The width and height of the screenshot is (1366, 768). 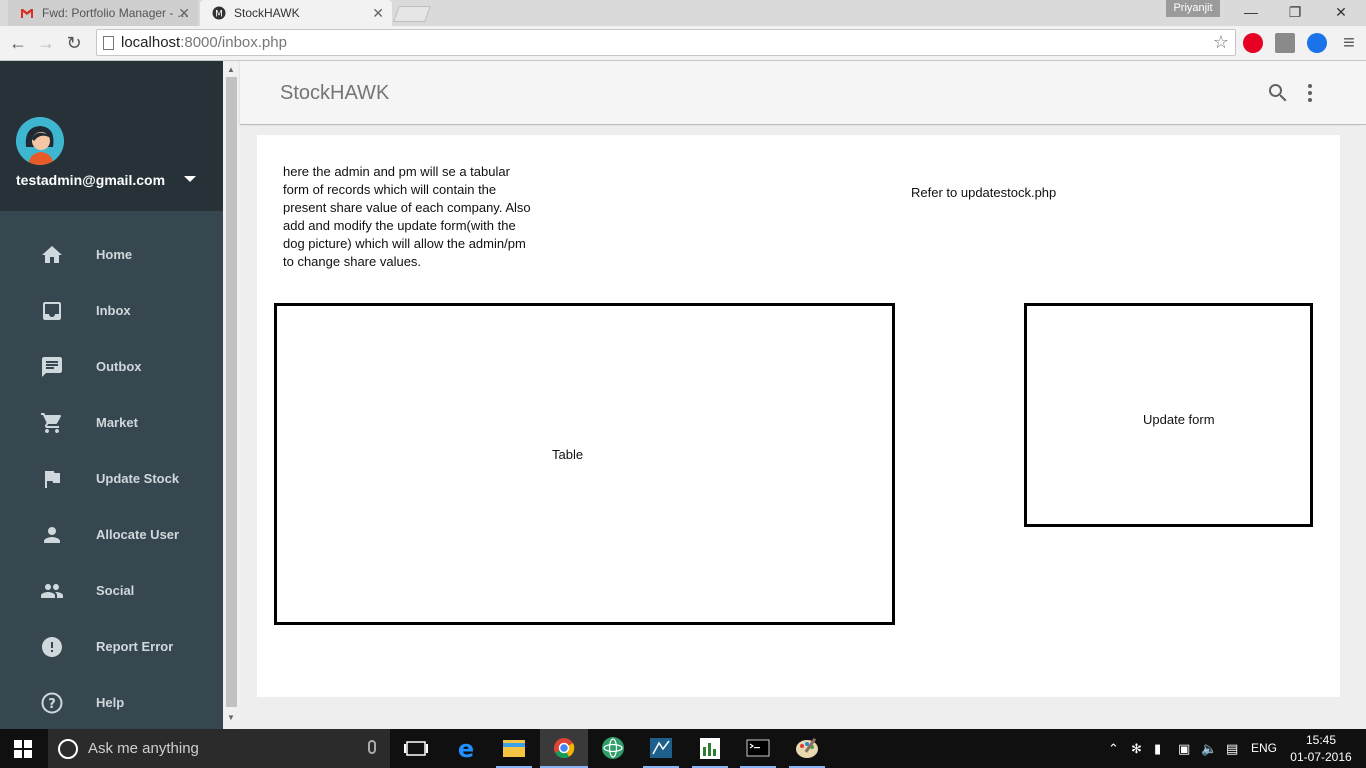 What do you see at coordinates (661, 748) in the screenshot?
I see `mysql-workbench-icon` at bounding box center [661, 748].